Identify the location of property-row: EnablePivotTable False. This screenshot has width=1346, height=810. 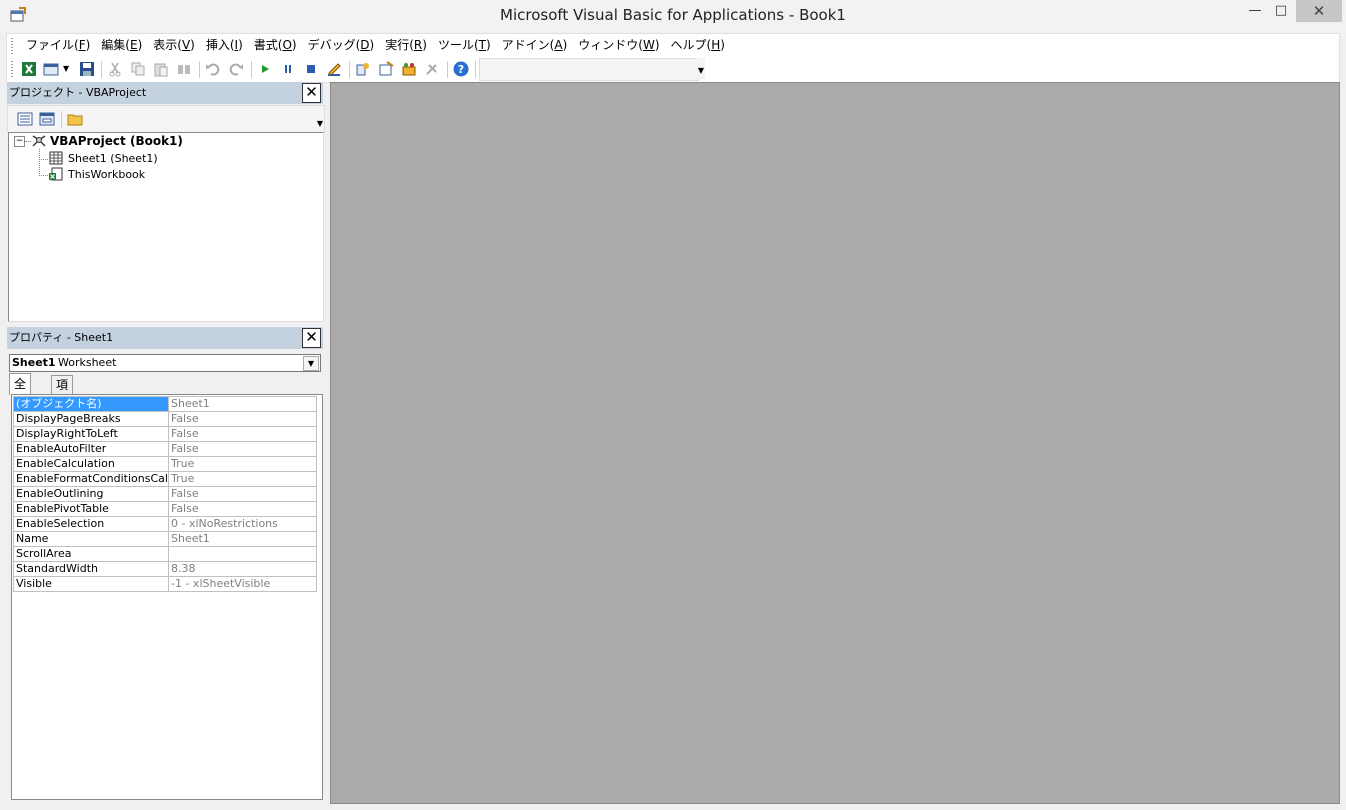
(165, 509).